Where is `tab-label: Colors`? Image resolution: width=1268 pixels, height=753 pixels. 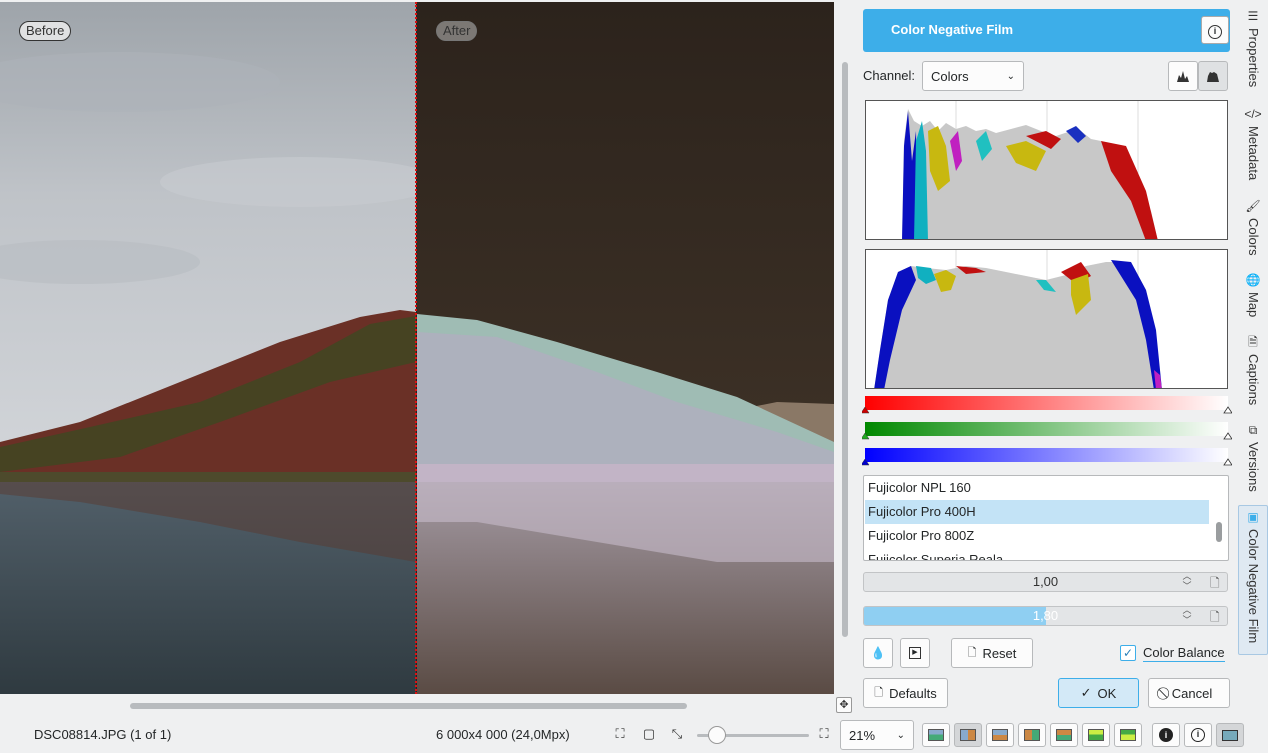
tab-label: Colors is located at coordinates (1253, 237).